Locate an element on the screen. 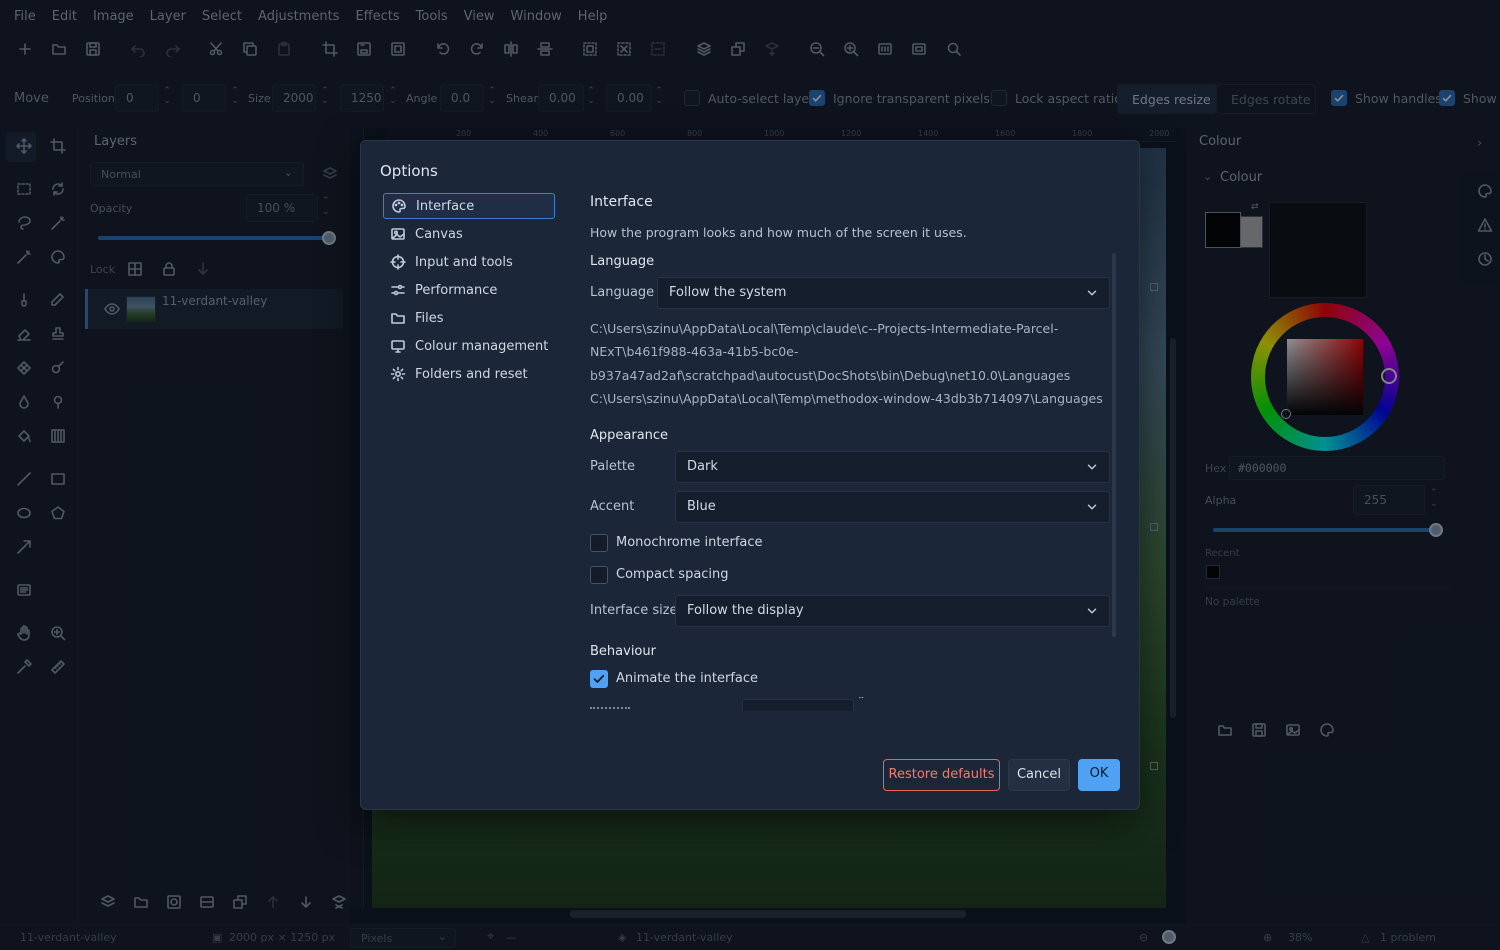 The width and height of the screenshot is (1500, 950). language-label: Language is located at coordinates (622, 292).